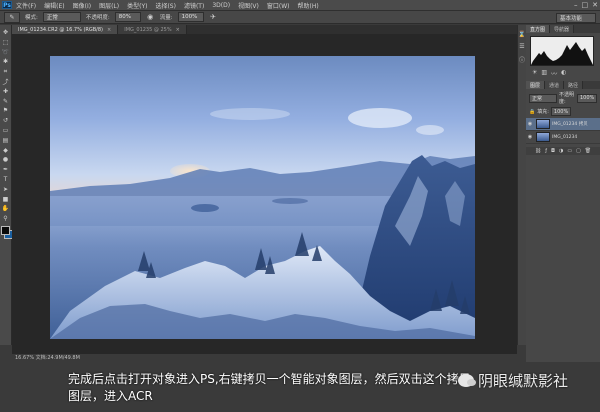 The height and width of the screenshot is (412, 600). What do you see at coordinates (544, 73) in the screenshot?
I see `levels-icon: ▥` at bounding box center [544, 73].